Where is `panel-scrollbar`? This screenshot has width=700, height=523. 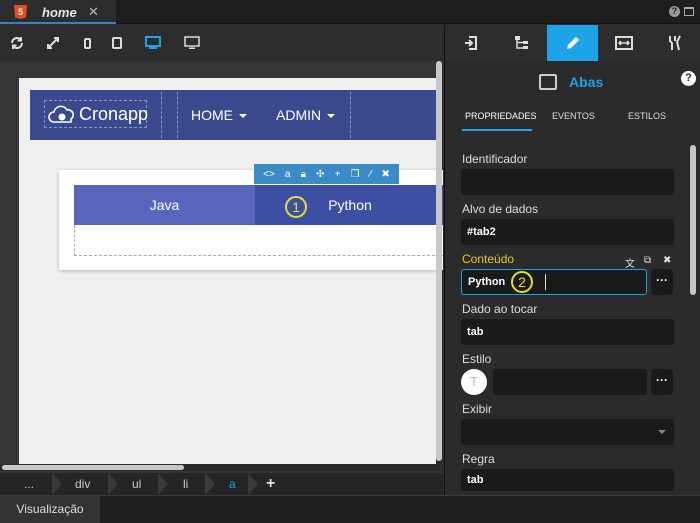
panel-scrollbar is located at coordinates (693, 320).